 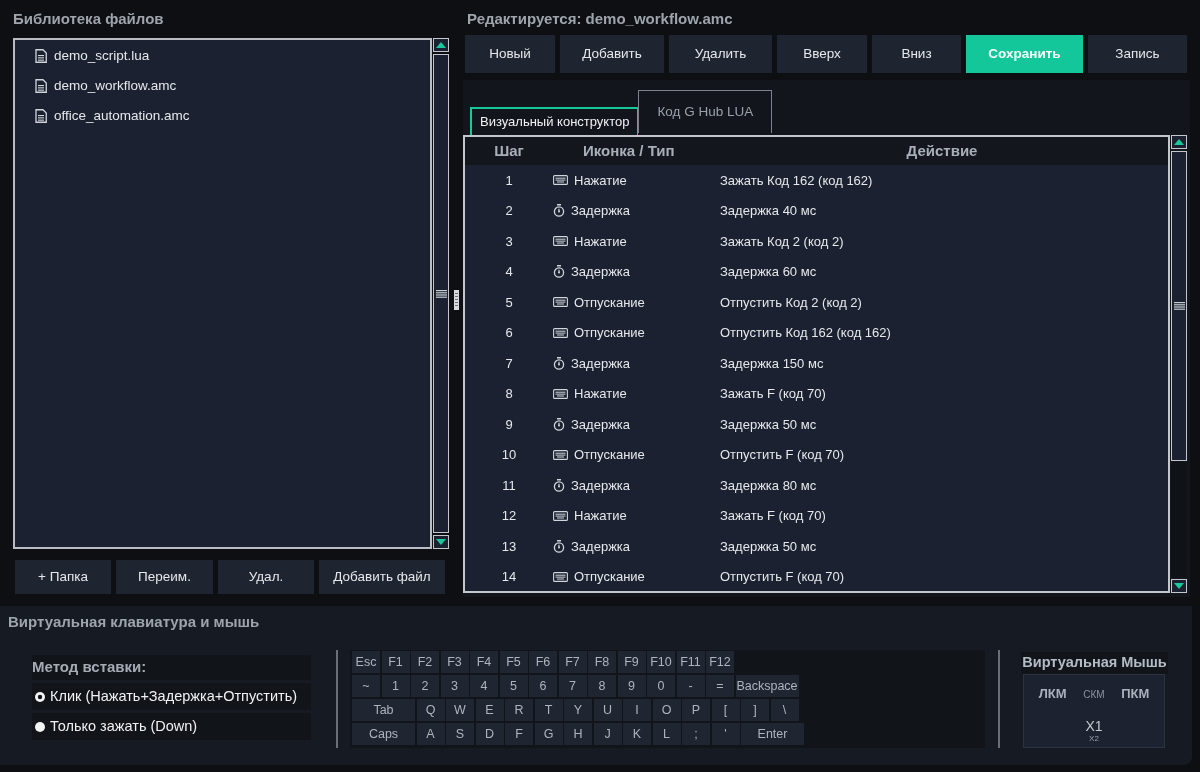 What do you see at coordinates (607, 710) in the screenshot?
I see `keyboard-key: U` at bounding box center [607, 710].